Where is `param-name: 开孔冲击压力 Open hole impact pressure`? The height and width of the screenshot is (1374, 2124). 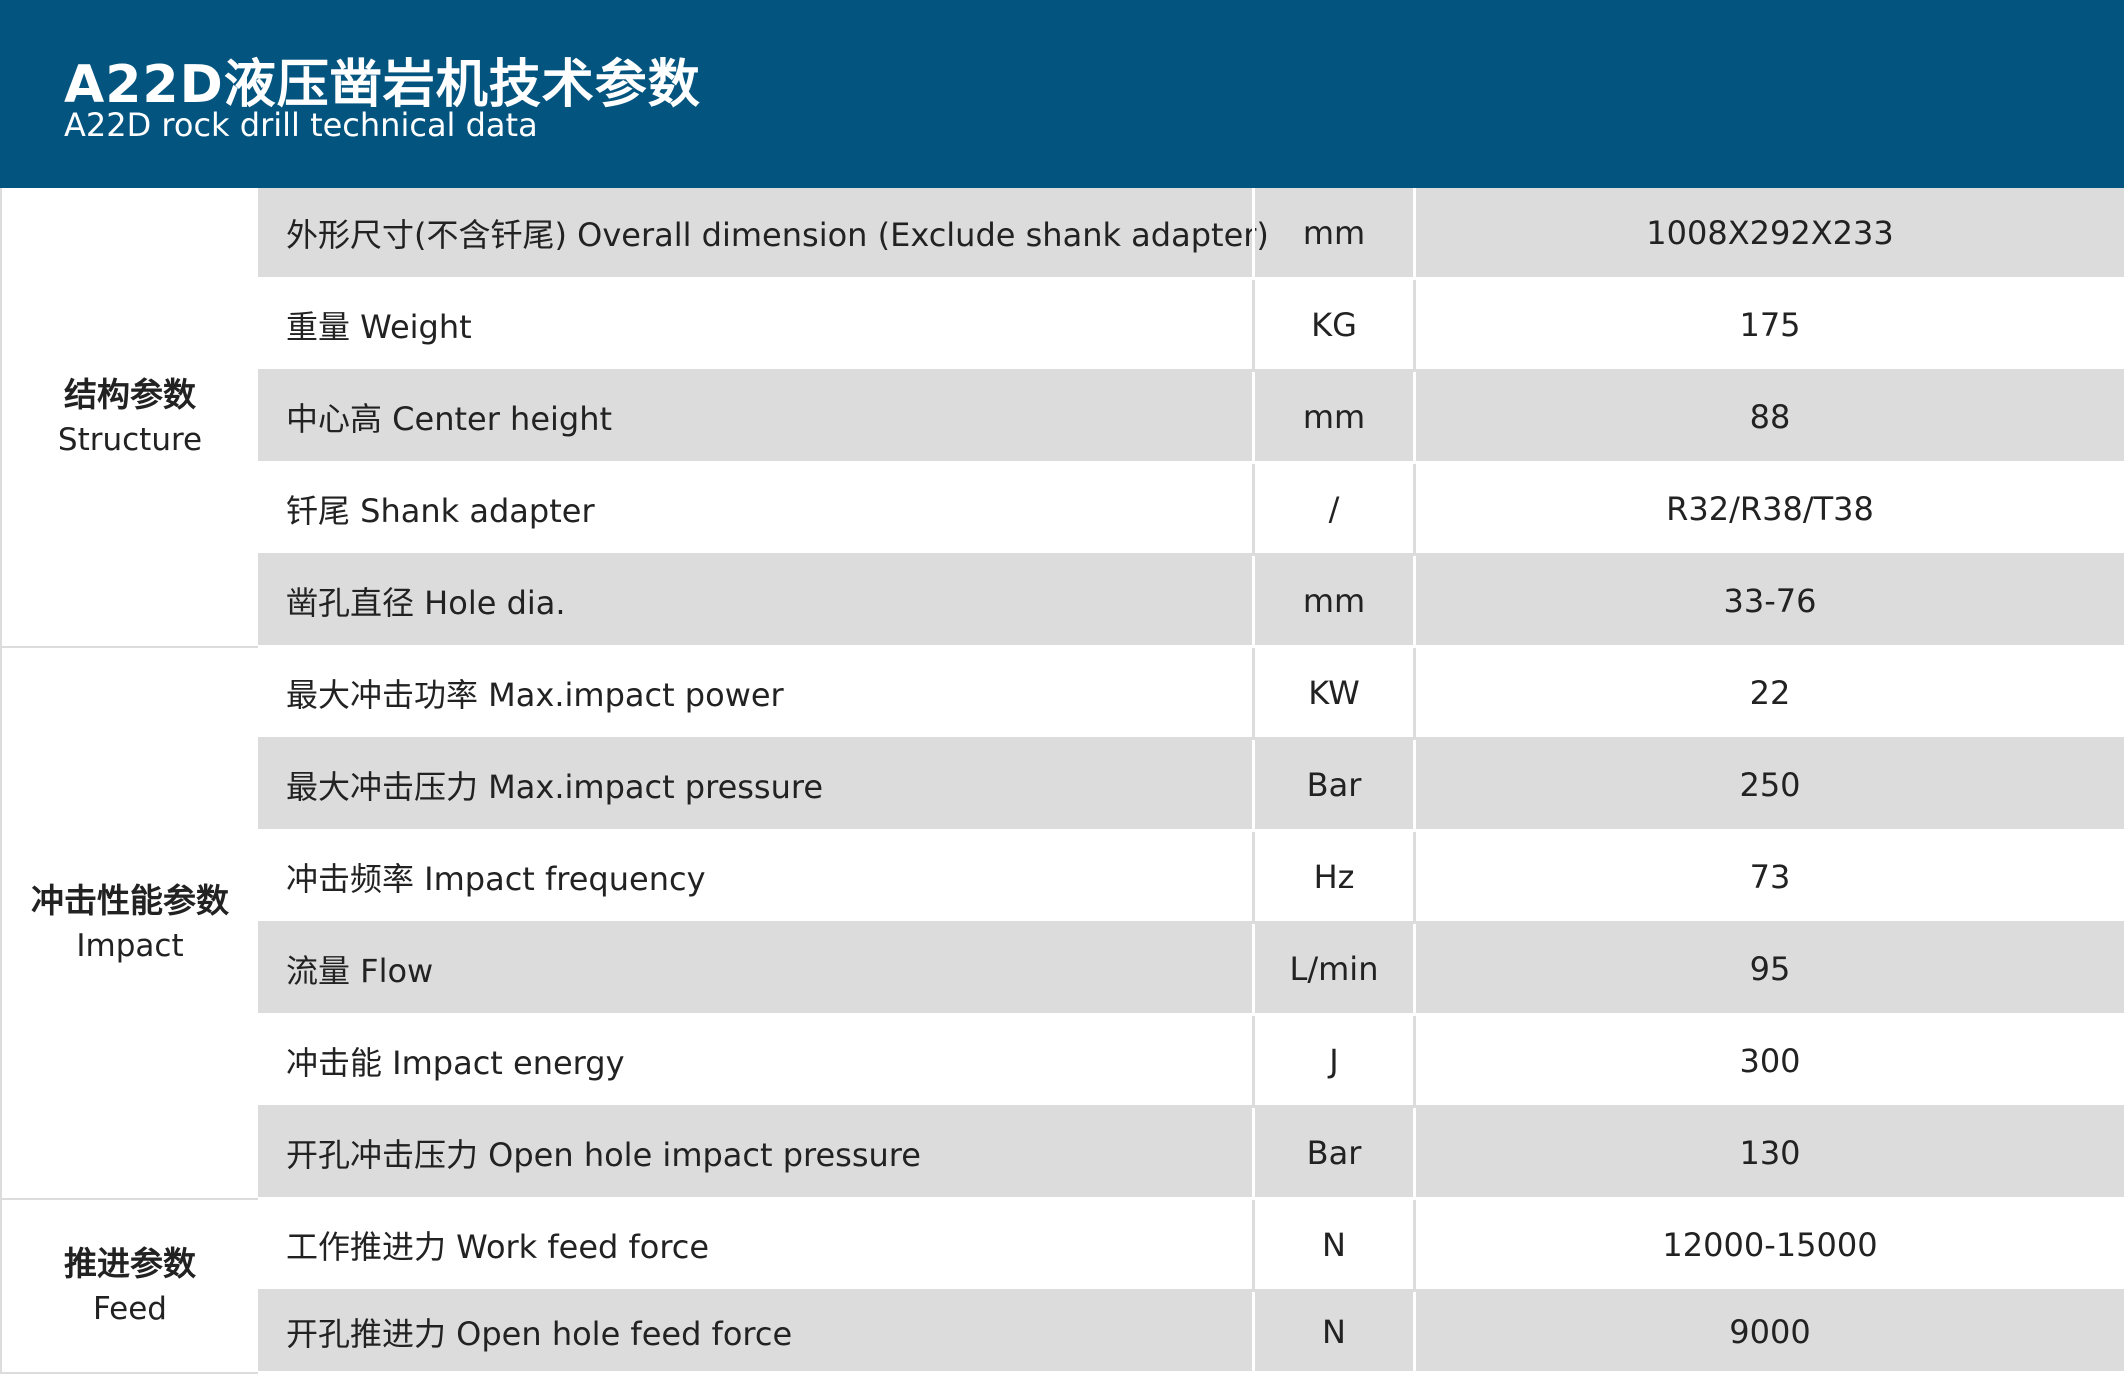
param-name: 开孔冲击压力 Open hole impact pressure is located at coordinates (603, 1154).